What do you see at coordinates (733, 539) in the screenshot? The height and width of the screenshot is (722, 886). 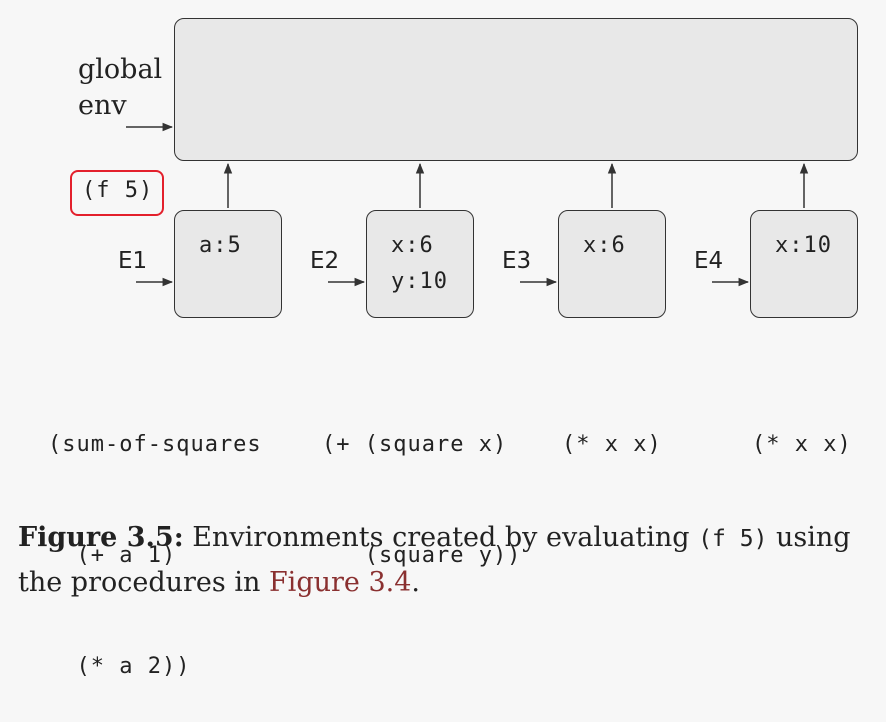 I see `caption-inline-code: (f 5)` at bounding box center [733, 539].